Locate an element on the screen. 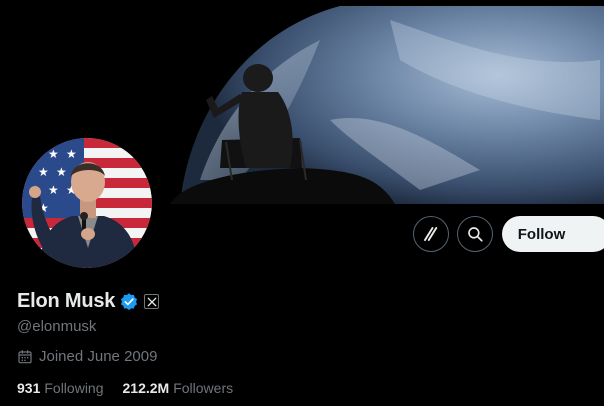 The width and height of the screenshot is (604, 406). display-name: Elon Musk is located at coordinates (66, 301).